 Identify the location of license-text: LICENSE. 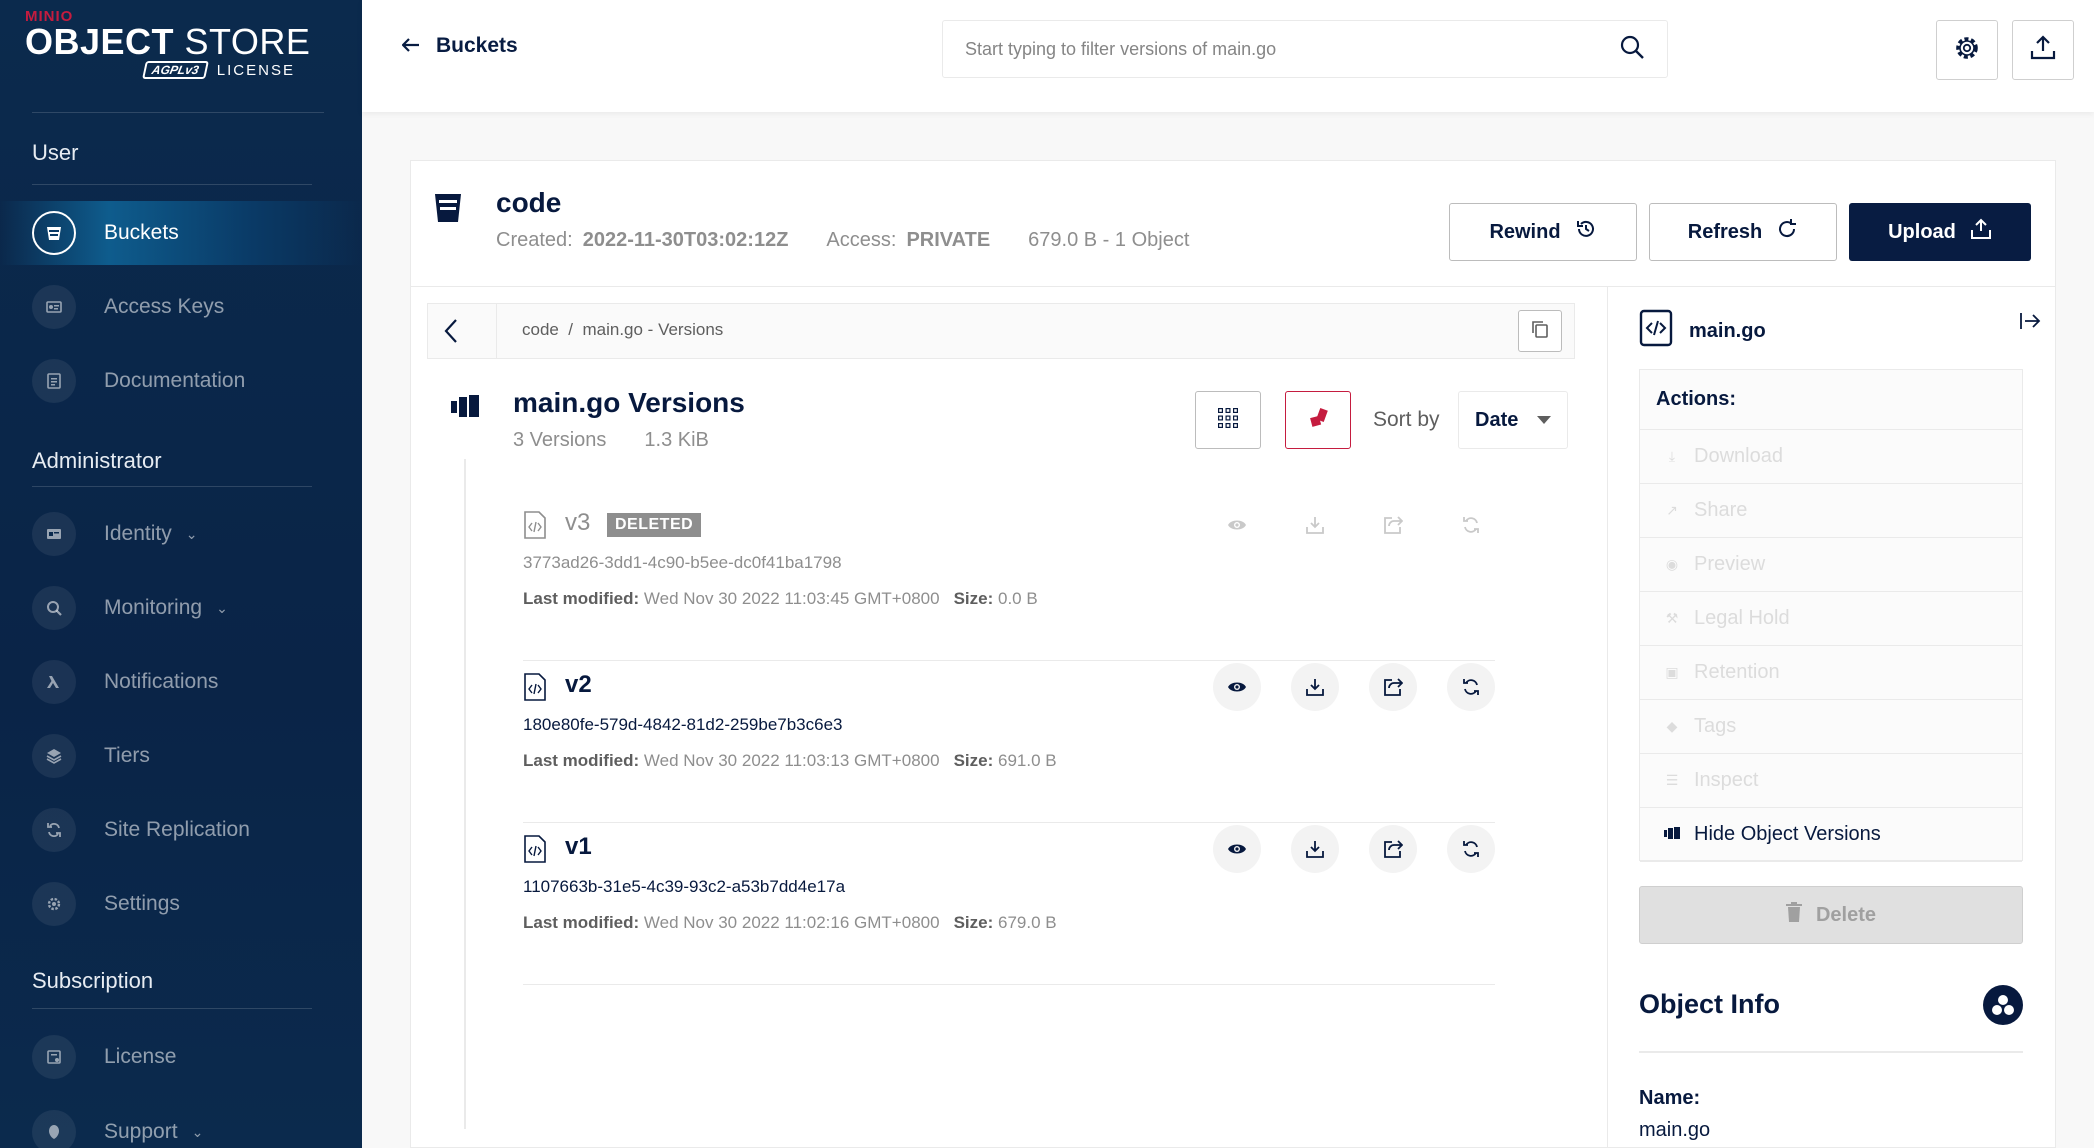
(255, 70).